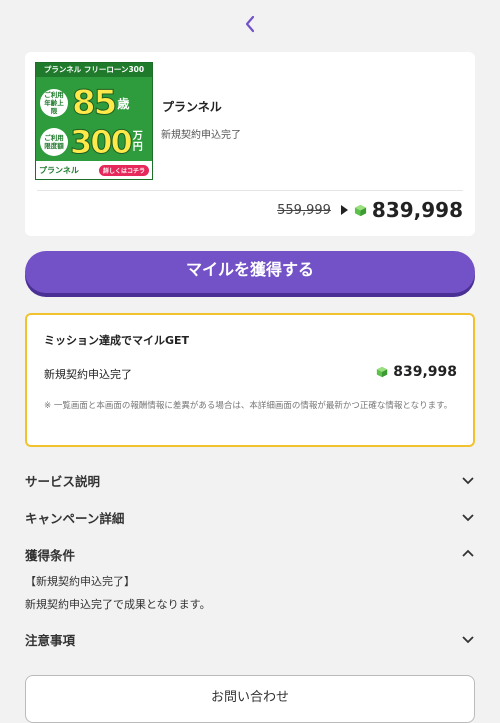 This screenshot has width=500, height=723. I want to click on old-price: 559,999, so click(304, 210).